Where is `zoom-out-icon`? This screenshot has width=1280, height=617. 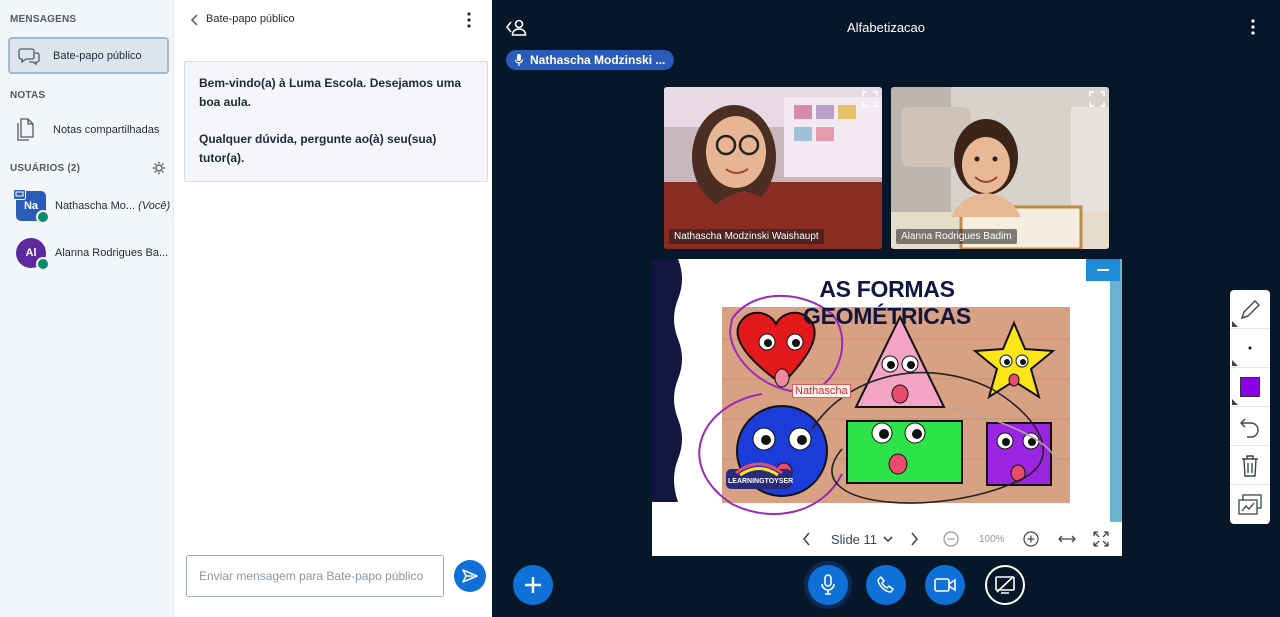
zoom-out-icon is located at coordinates (951, 539).